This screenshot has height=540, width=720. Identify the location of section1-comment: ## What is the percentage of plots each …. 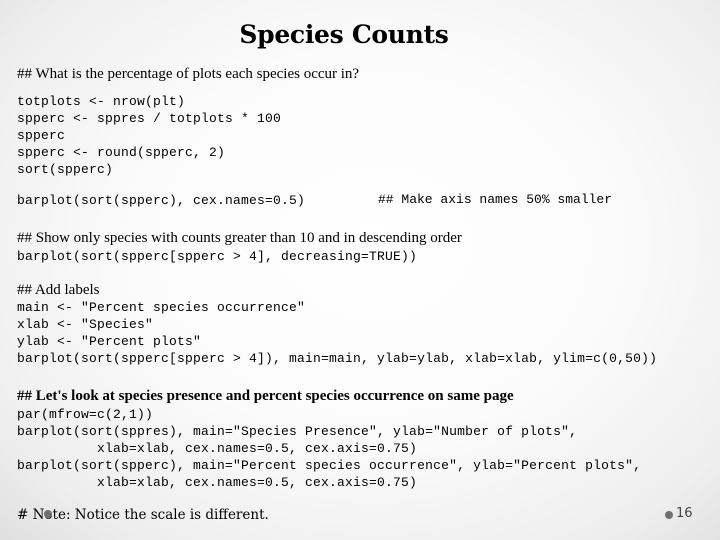
(188, 74).